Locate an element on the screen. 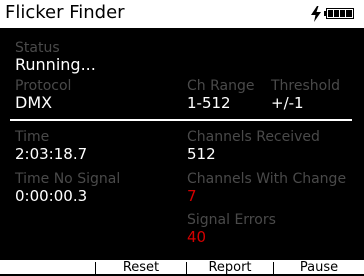 This screenshot has width=364, height=276. ch-range-value: 1-512 is located at coordinates (209, 103).